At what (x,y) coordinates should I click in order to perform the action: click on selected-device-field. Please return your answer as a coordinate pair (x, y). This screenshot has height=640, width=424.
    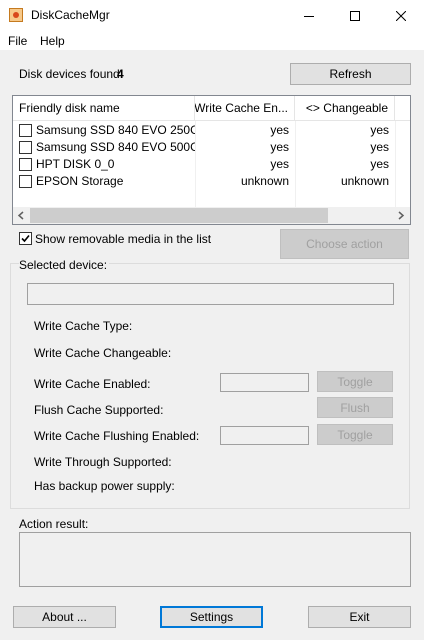
    Looking at the image, I should click on (210, 294).